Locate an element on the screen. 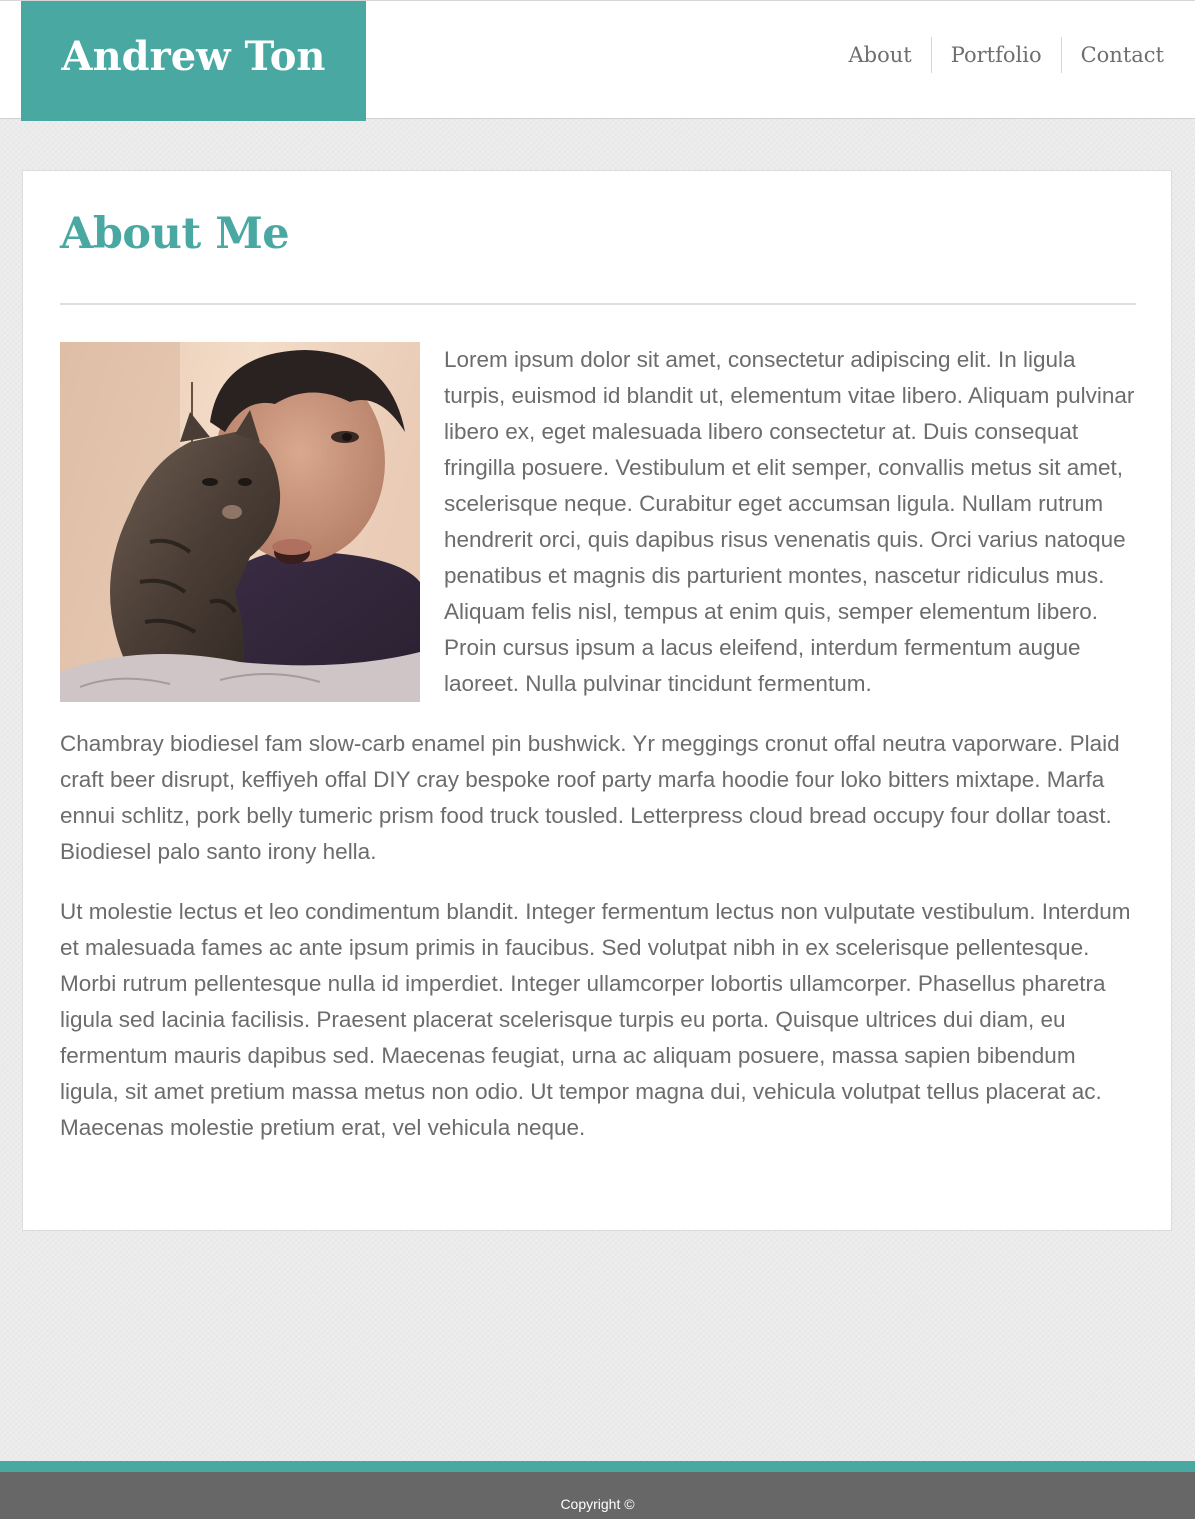 This screenshot has width=1195, height=1519. site-header: Andrew Ton About Portfolio Contact is located at coordinates (597, 60).